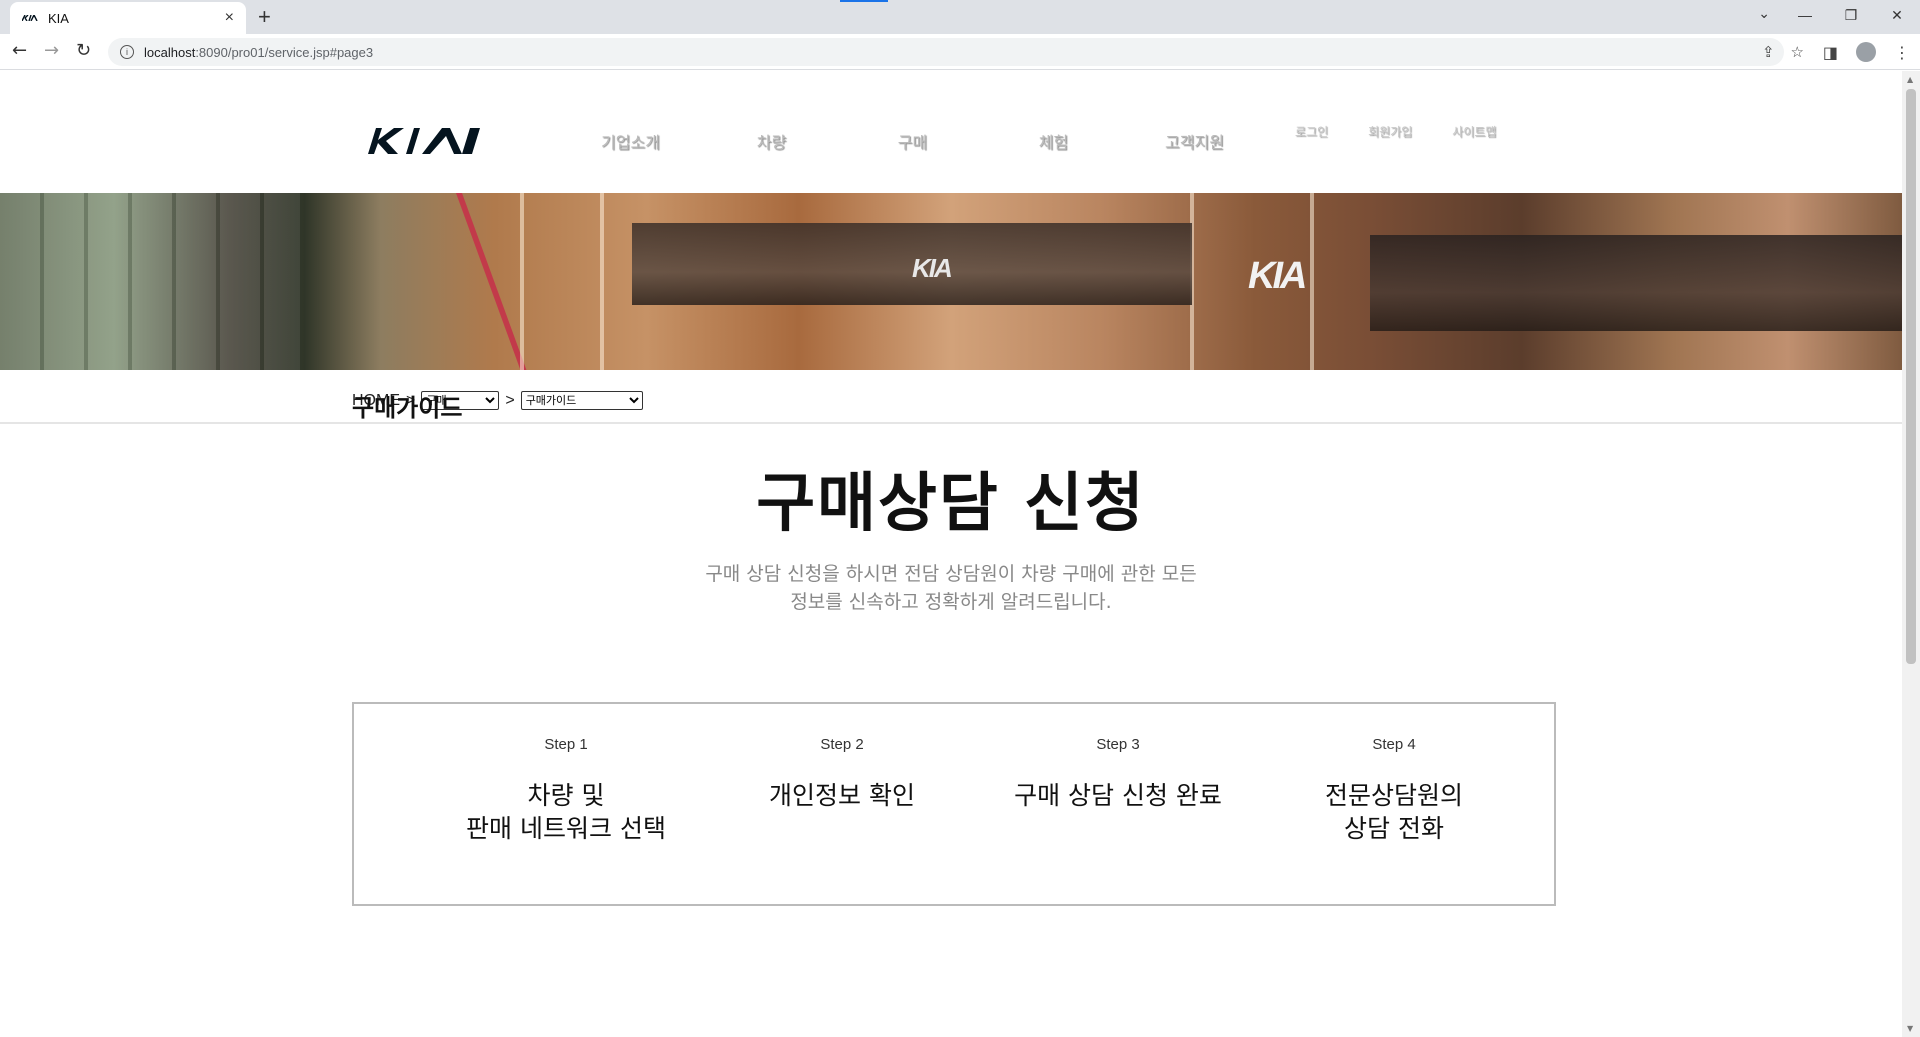  I want to click on scroll-up-arrow-icon: ▲, so click(1910, 79).